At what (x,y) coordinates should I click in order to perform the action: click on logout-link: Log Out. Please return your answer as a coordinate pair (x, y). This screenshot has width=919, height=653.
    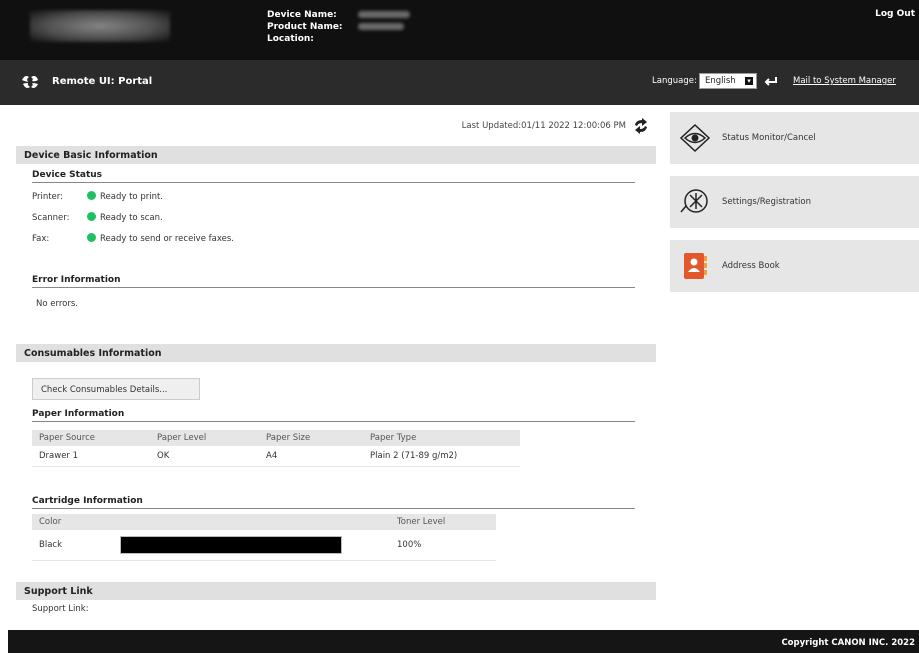
    Looking at the image, I should click on (895, 14).